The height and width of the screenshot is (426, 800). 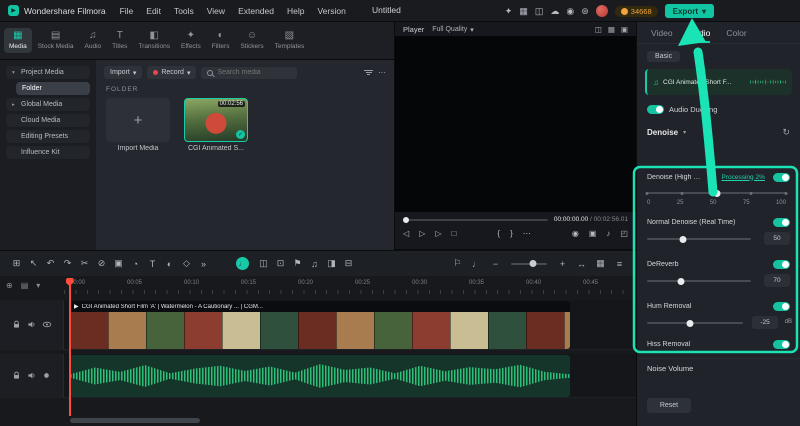 What do you see at coordinates (570, 11) in the screenshot?
I see `capture-icon: ◉` at bounding box center [570, 11].